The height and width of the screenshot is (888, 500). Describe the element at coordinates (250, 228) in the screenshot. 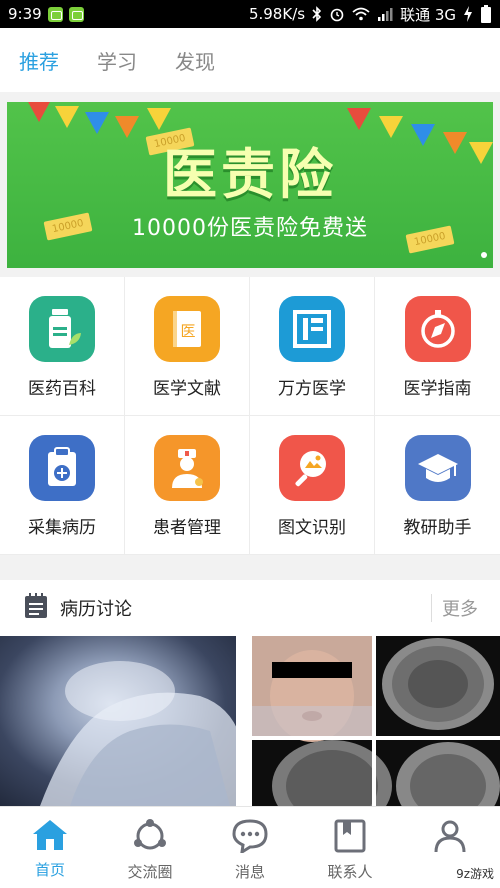

I see `banner-subtitle: 10000份医责险免费送` at that location.